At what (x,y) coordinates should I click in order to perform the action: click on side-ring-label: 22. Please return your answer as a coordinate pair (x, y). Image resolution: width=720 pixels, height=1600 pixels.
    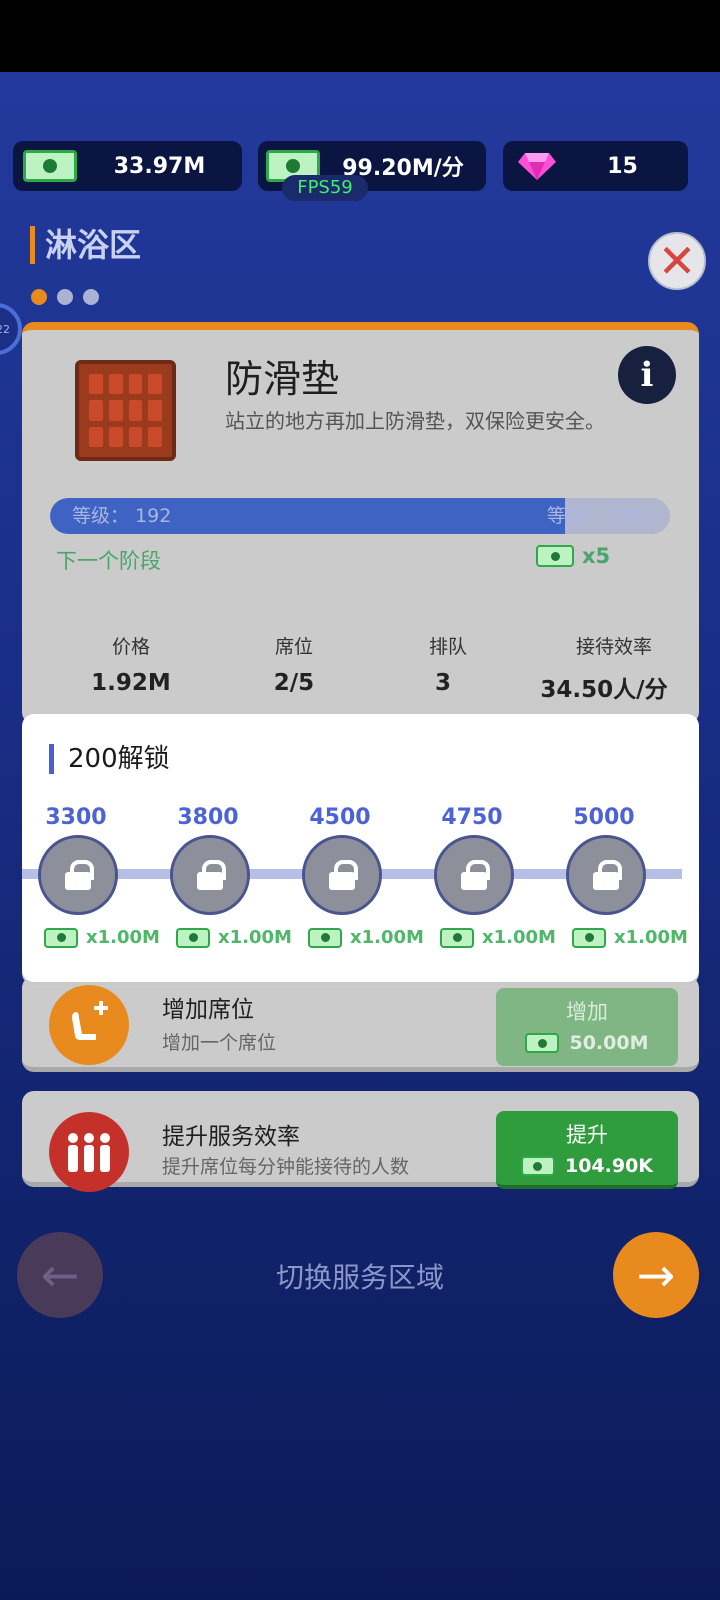
    Looking at the image, I should click on (5, 329).